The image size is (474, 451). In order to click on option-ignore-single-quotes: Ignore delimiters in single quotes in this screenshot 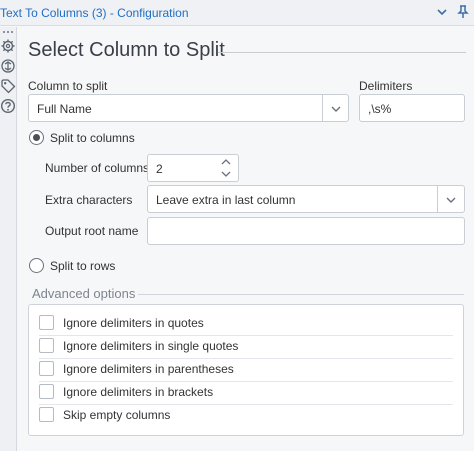, I will do `click(246, 346)`.